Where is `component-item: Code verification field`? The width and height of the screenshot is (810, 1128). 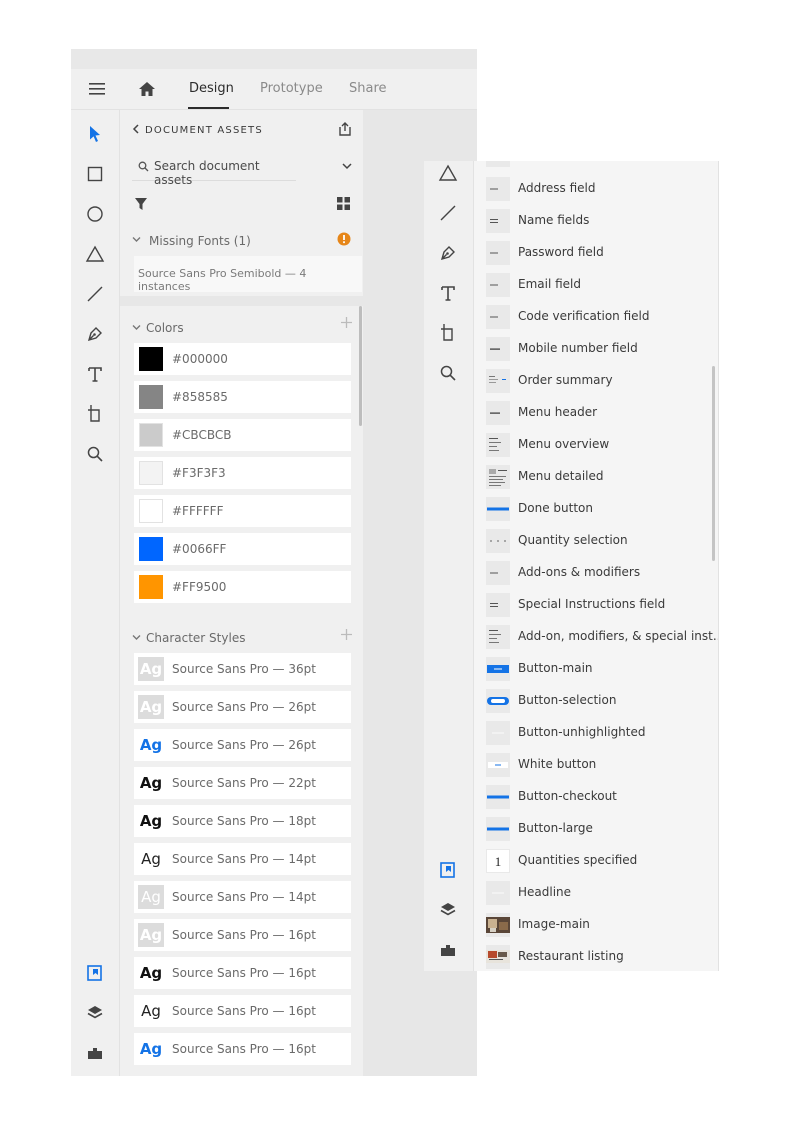
component-item: Code verification field is located at coordinates (596, 317).